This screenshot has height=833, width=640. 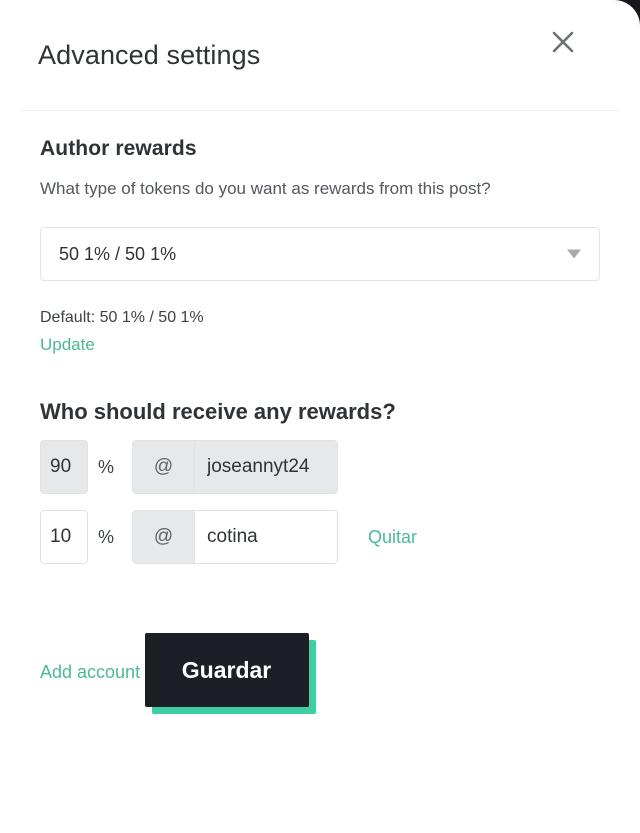 I want to click on default-reward-text: Default: 50 1% / 50 1%, so click(x=122, y=317).